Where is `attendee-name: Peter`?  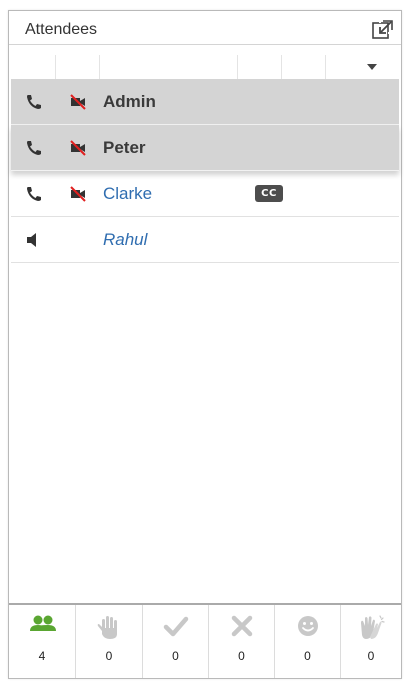
attendee-name: Peter is located at coordinates (124, 147).